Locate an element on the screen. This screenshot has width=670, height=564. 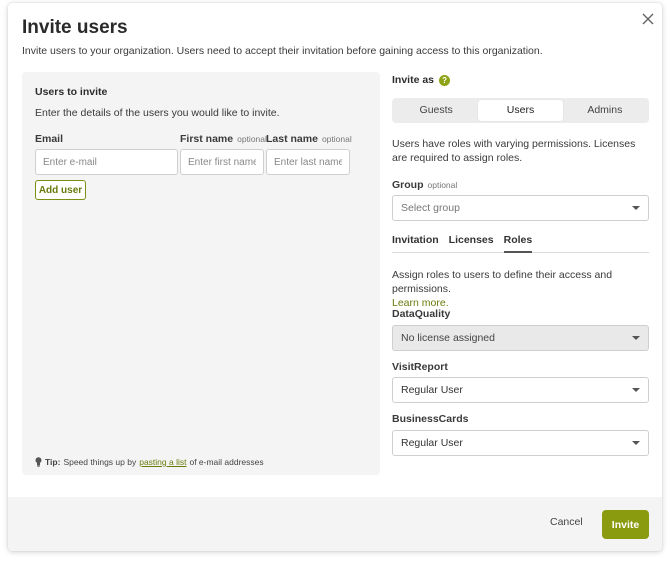
invite-button: Invite is located at coordinates (625, 524).